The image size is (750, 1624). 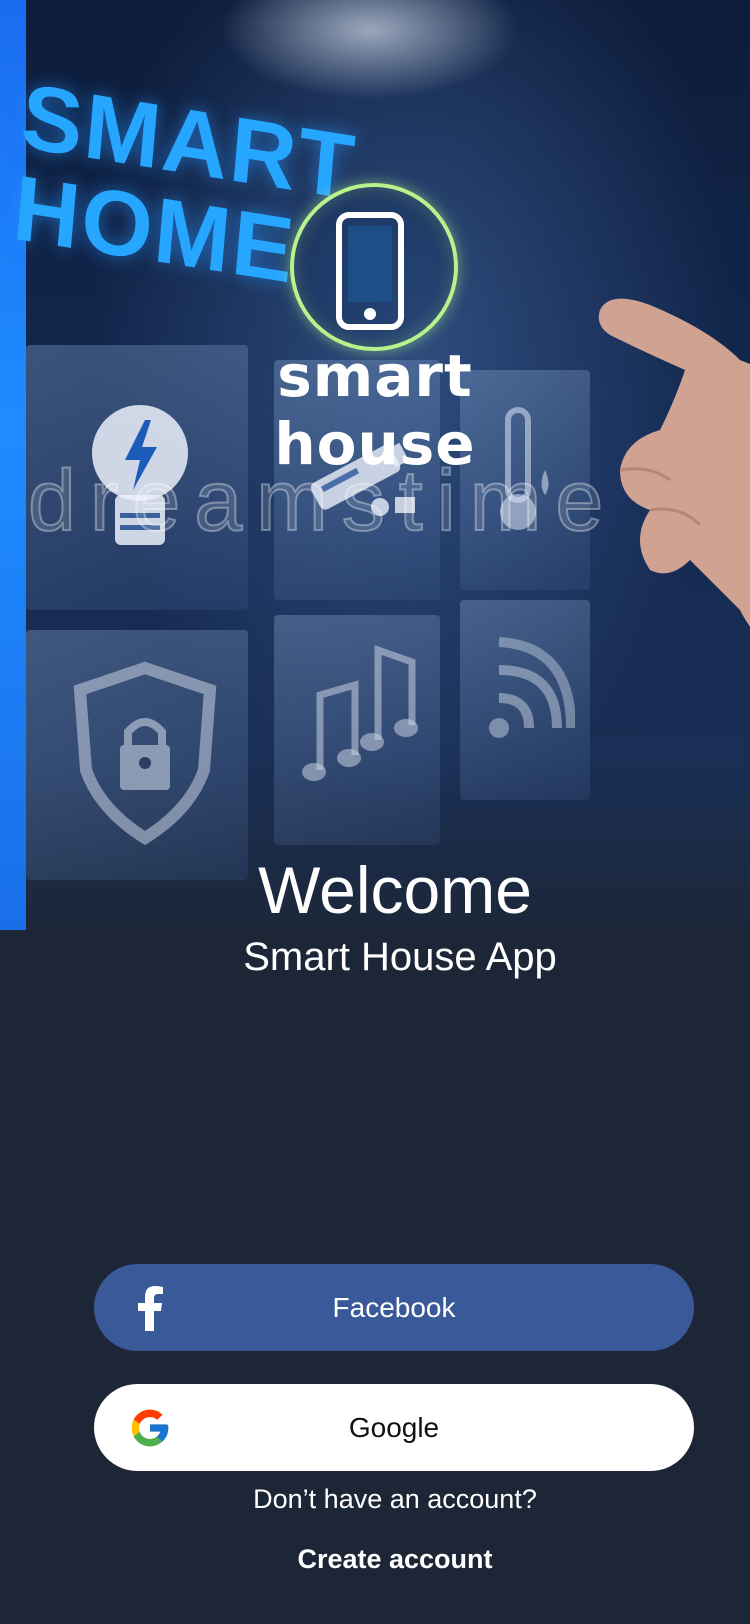 I want to click on hero-blur-light, so click(x=370, y=50).